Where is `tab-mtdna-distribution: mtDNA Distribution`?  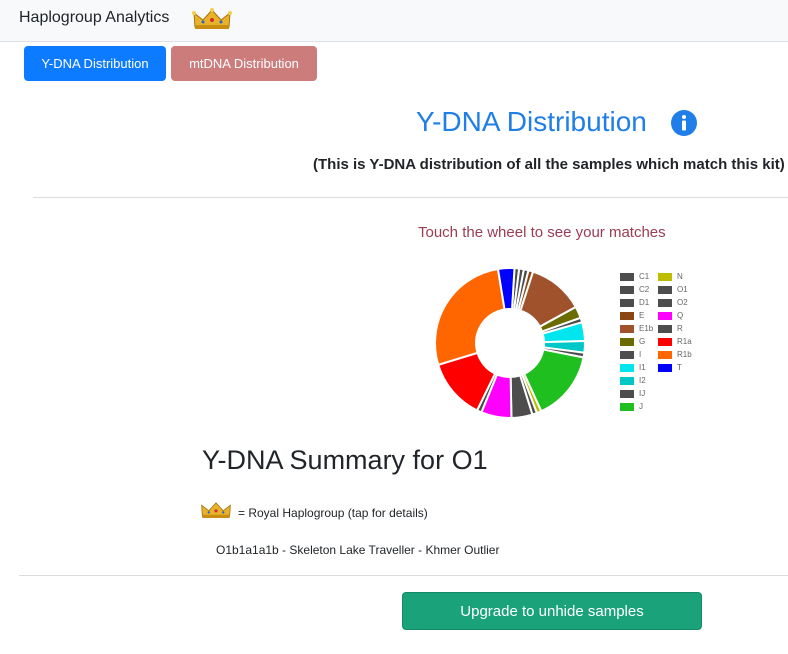 tab-mtdna-distribution: mtDNA Distribution is located at coordinates (244, 63).